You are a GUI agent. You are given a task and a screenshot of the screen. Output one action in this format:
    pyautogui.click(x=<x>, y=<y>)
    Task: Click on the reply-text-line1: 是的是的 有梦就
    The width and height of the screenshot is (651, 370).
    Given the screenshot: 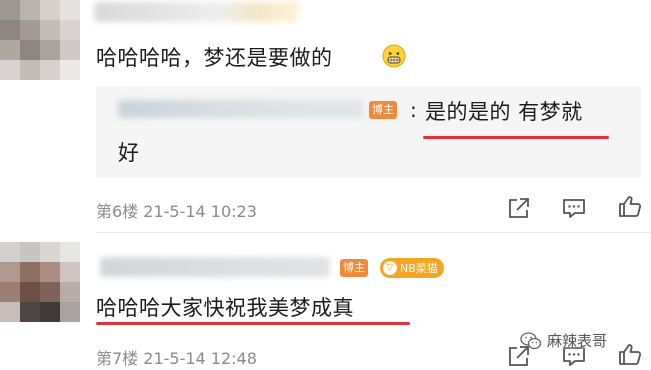 What is the action you would take?
    pyautogui.click(x=504, y=112)
    